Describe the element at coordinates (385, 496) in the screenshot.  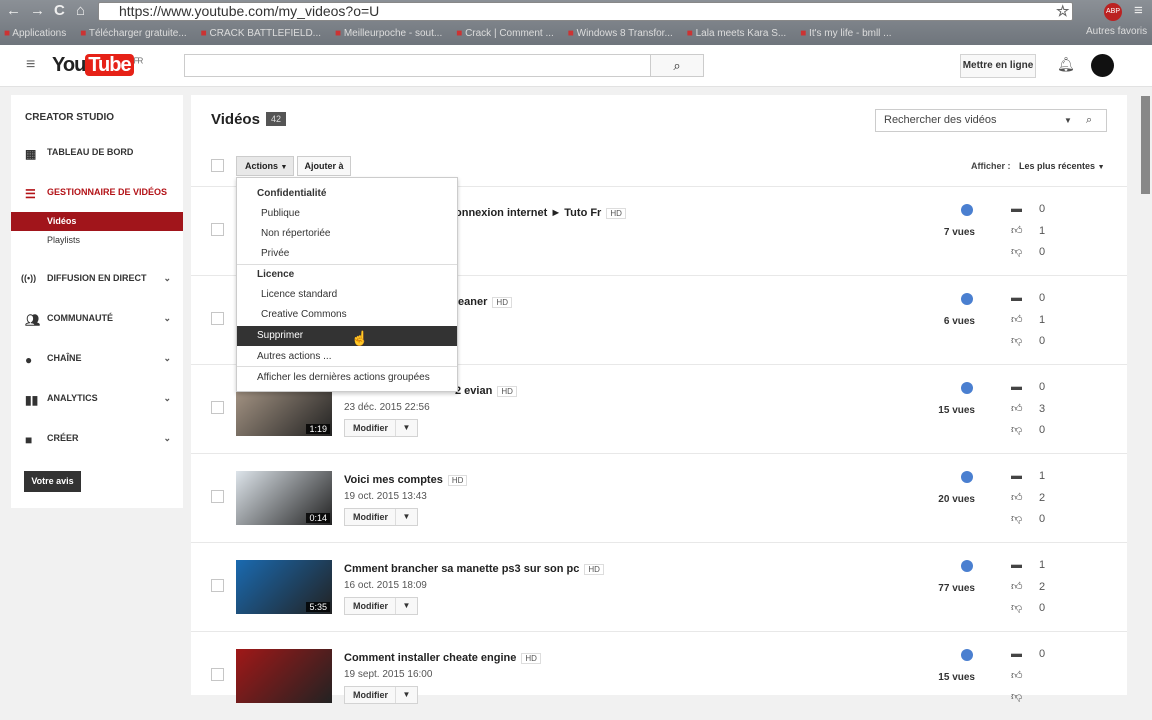
I see `video-date: 19 oct. 2015 13:43` at that location.